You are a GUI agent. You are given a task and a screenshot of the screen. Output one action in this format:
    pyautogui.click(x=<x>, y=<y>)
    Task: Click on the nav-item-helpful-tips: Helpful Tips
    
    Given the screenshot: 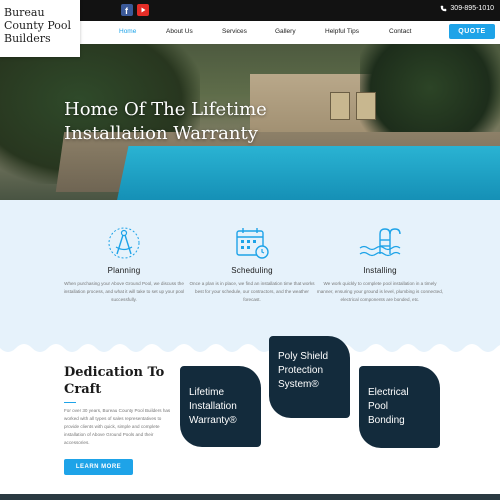 What is the action you would take?
    pyautogui.click(x=342, y=31)
    